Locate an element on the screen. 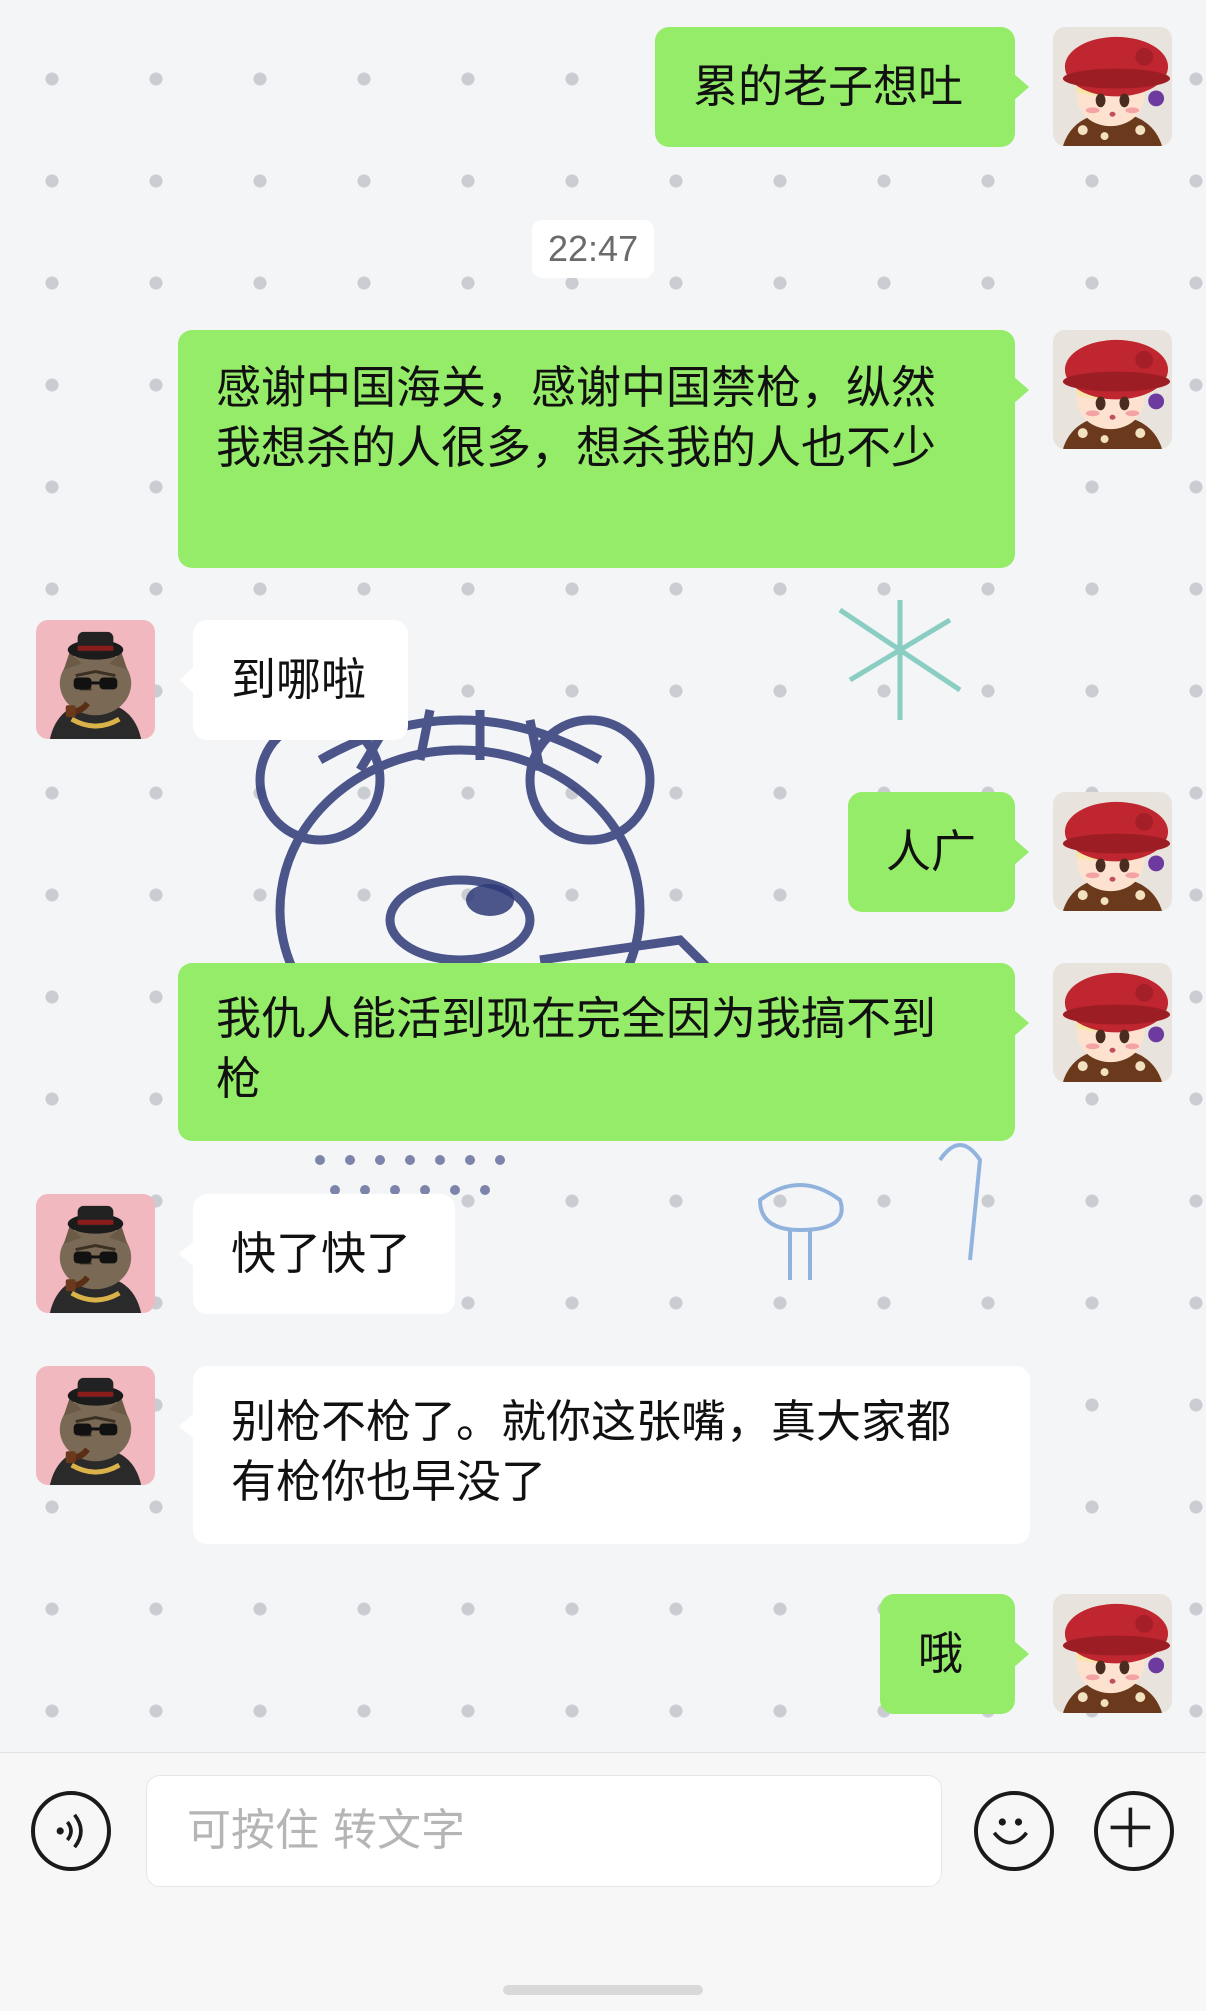  contact-message-bubble: 到哪啦 is located at coordinates (293, 680).